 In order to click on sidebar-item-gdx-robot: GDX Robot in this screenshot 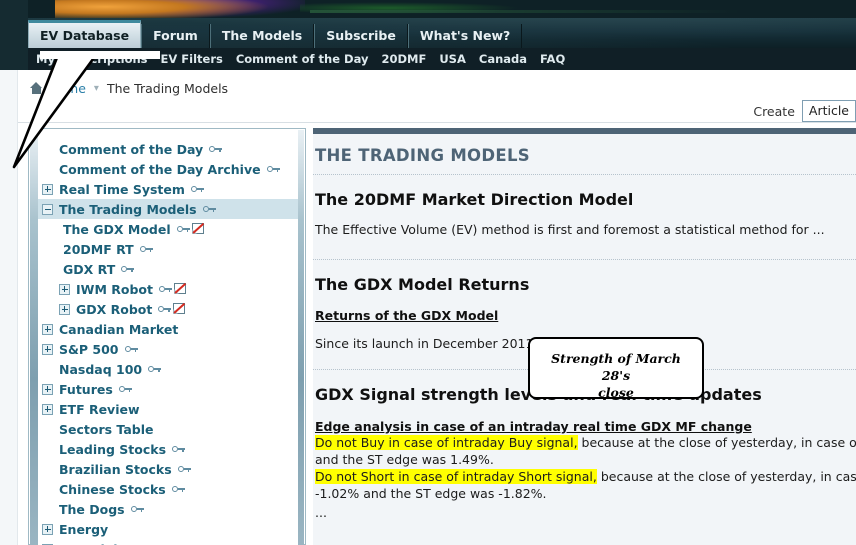, I will do `click(168, 309)`.